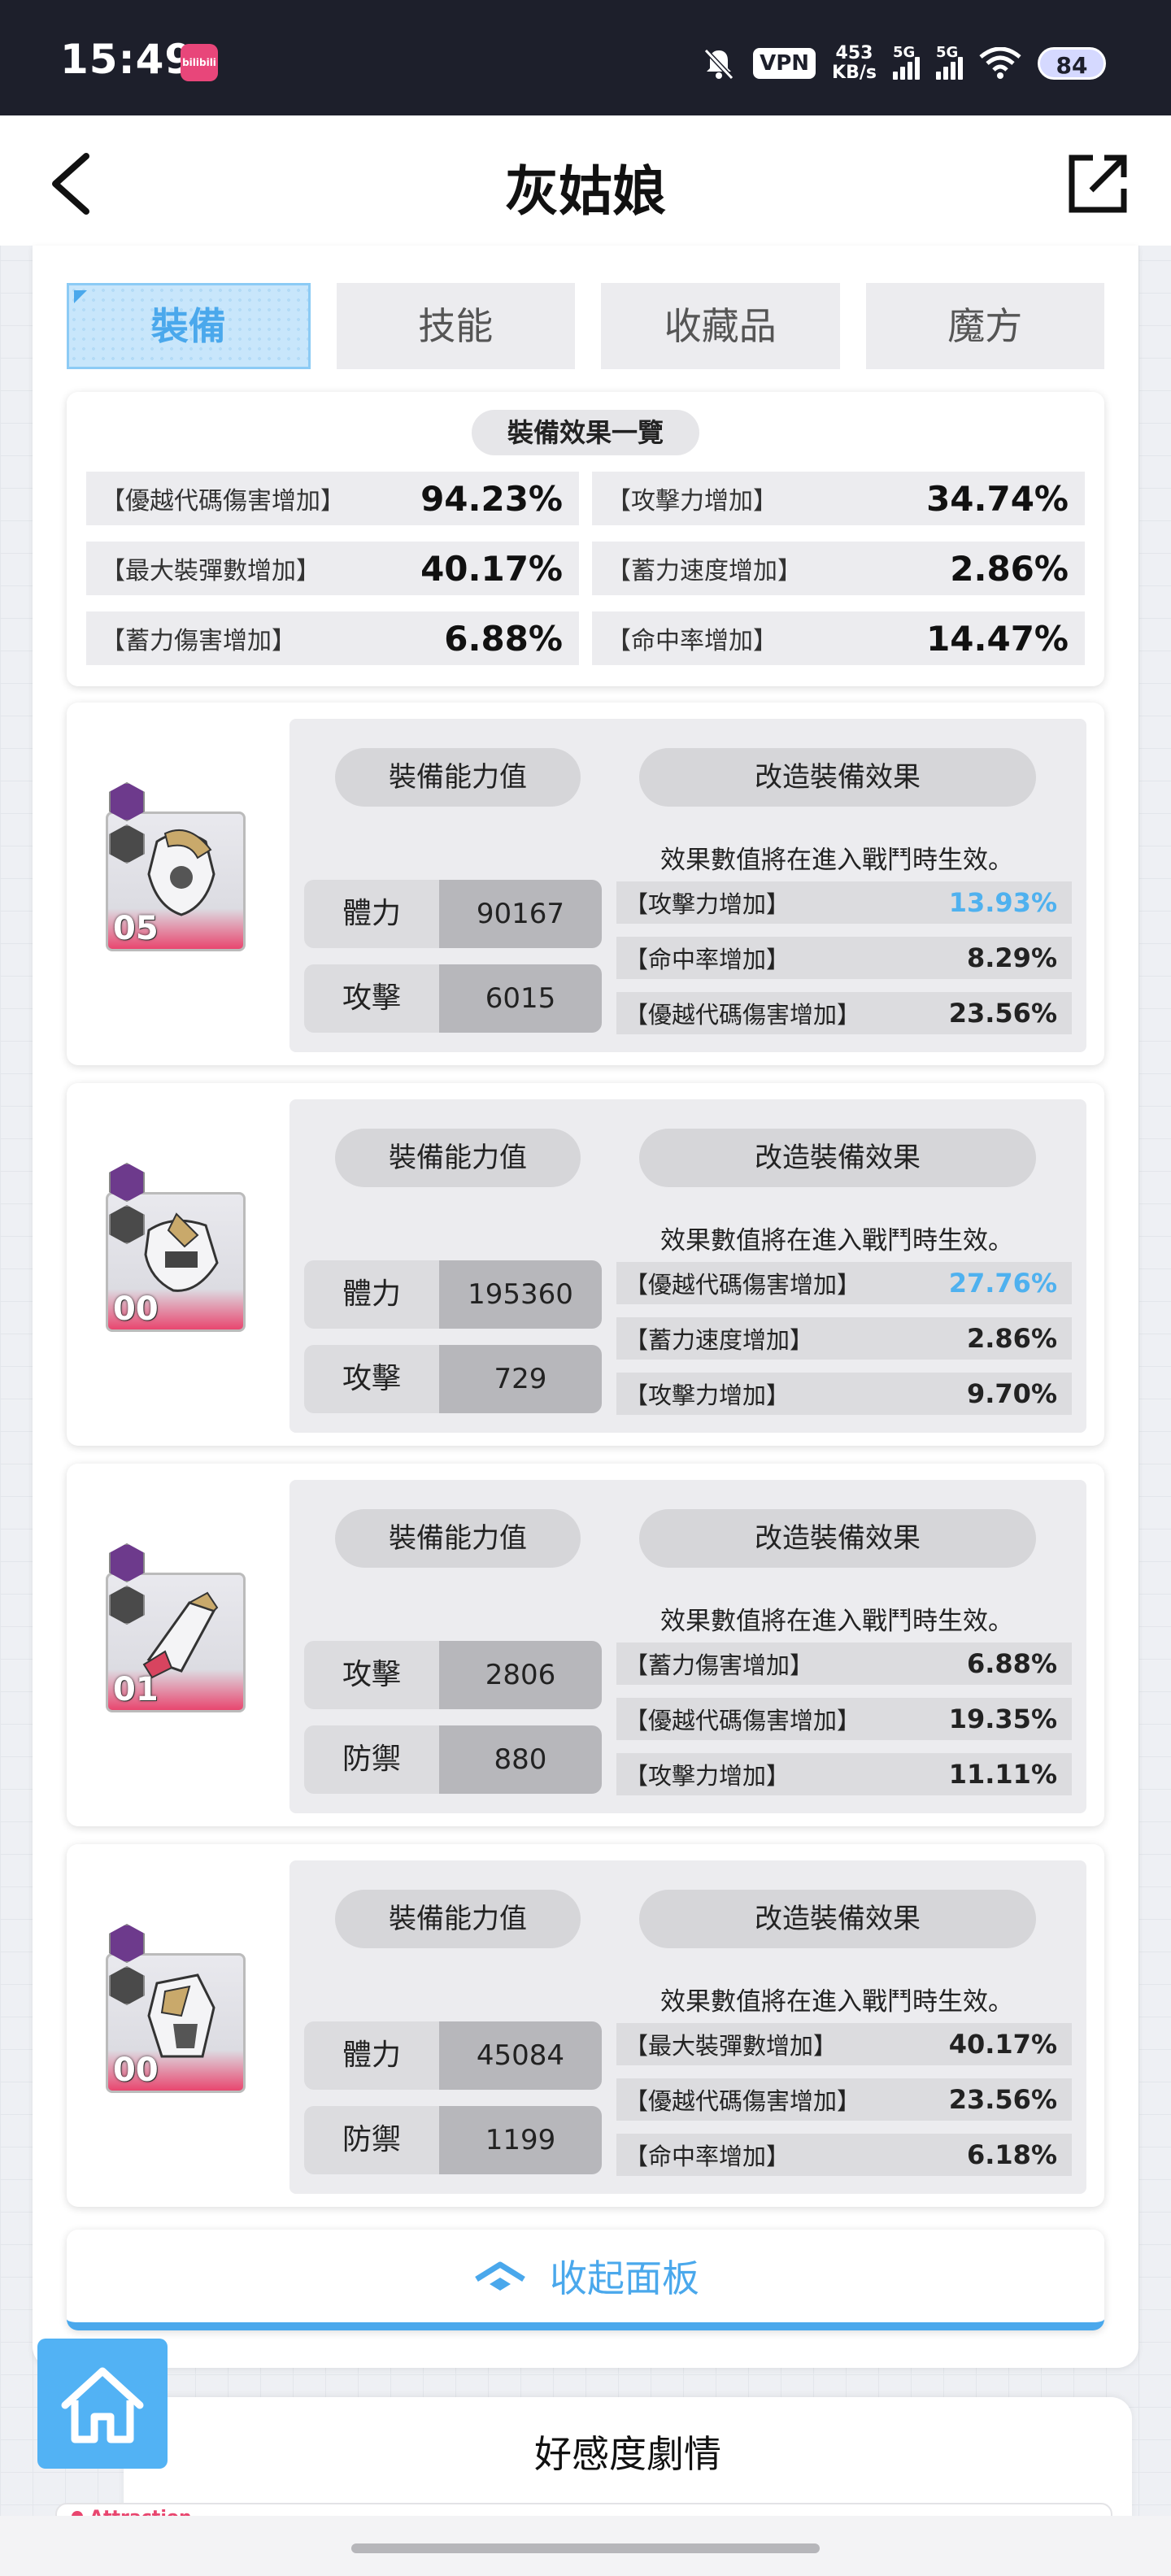 This screenshot has width=1171, height=2576. I want to click on mod-label: 【攻擊力增加】, so click(707, 1396).